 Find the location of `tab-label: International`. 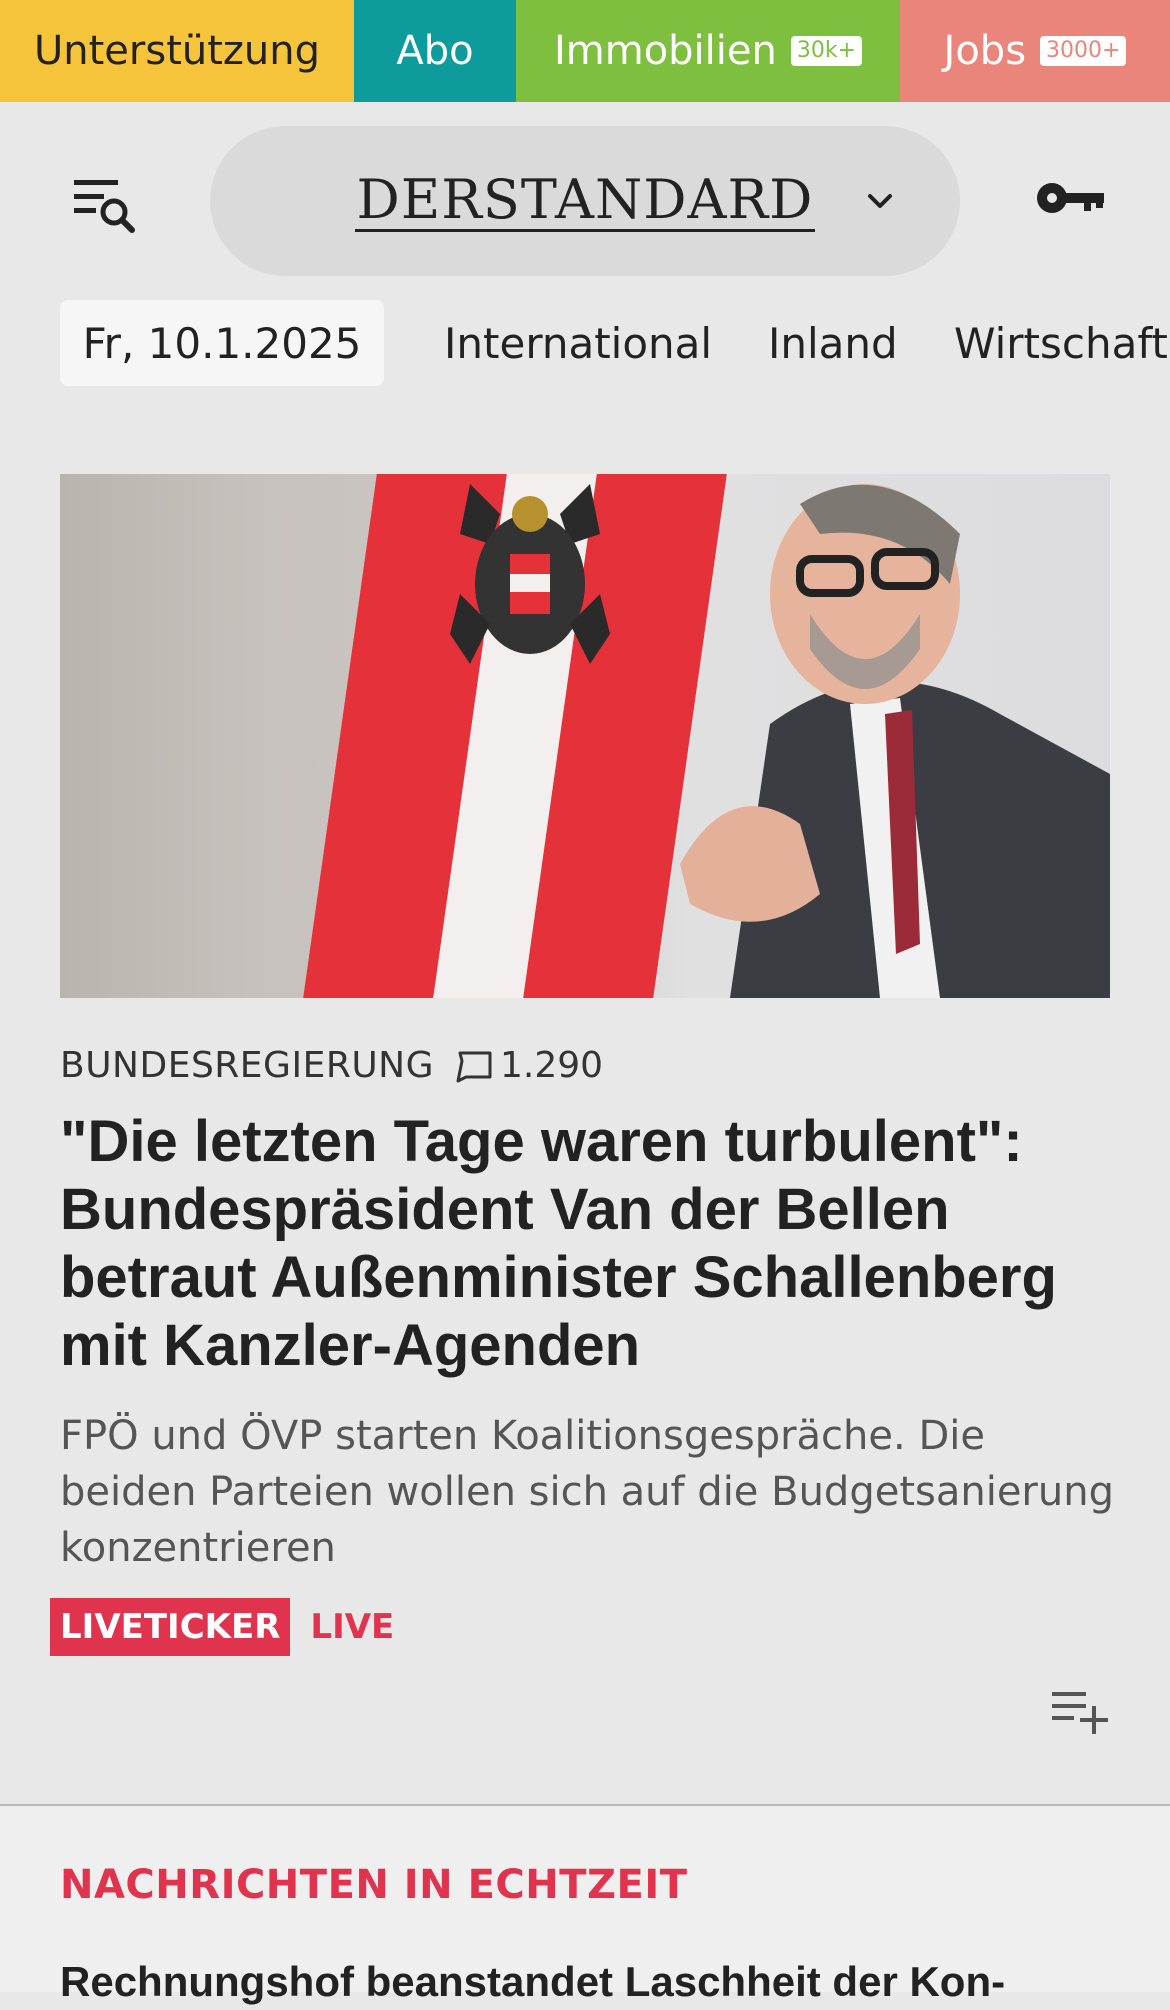

tab-label: International is located at coordinates (578, 343).